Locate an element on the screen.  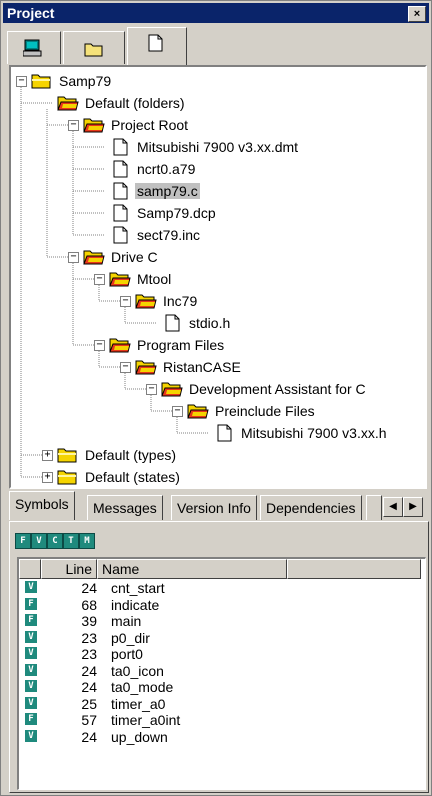
tree-node-label: Mitsubishi 7900 v3.xx.dmt is located at coordinates (218, 147).